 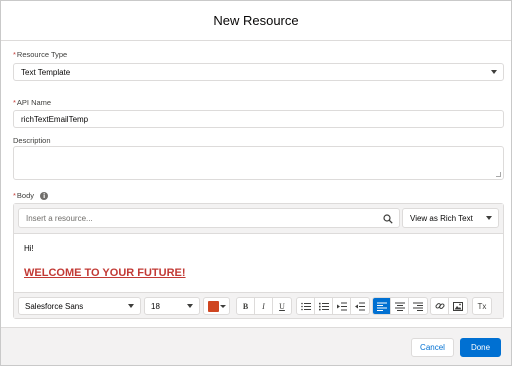 I want to click on clear-formatting-button: Tx, so click(x=482, y=306).